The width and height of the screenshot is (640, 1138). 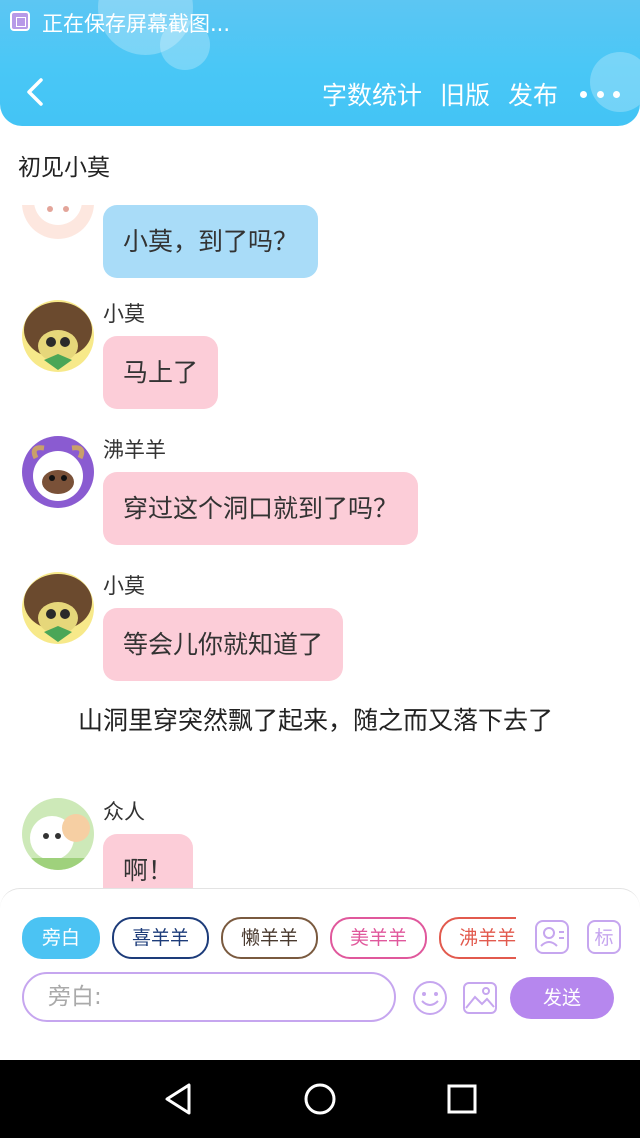 I want to click on speaker-name: 众人, so click(x=124, y=812).